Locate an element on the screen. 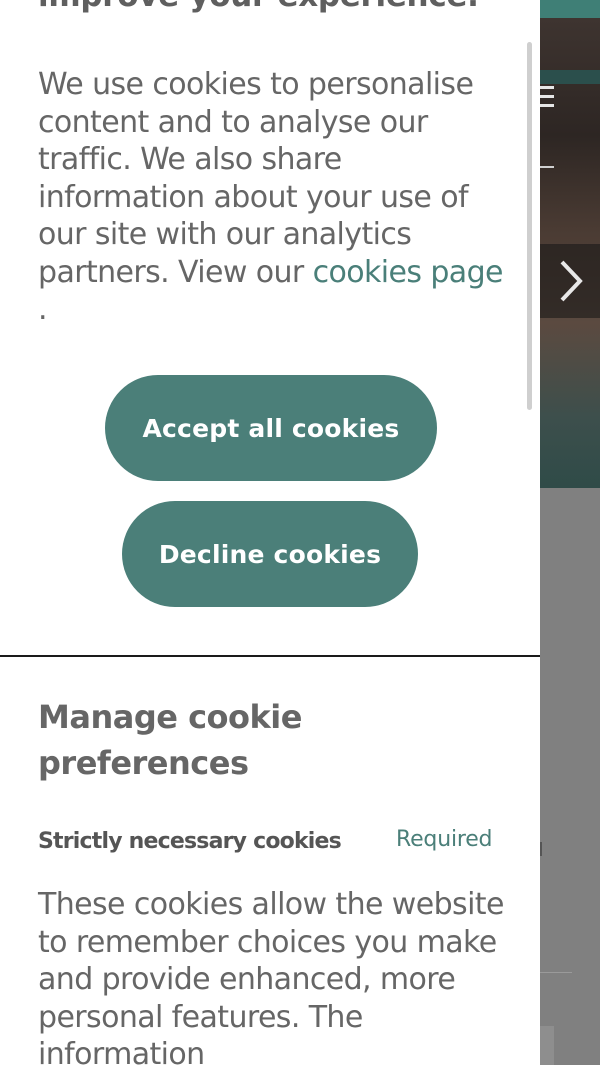  background-divider is located at coordinates (556, 972).